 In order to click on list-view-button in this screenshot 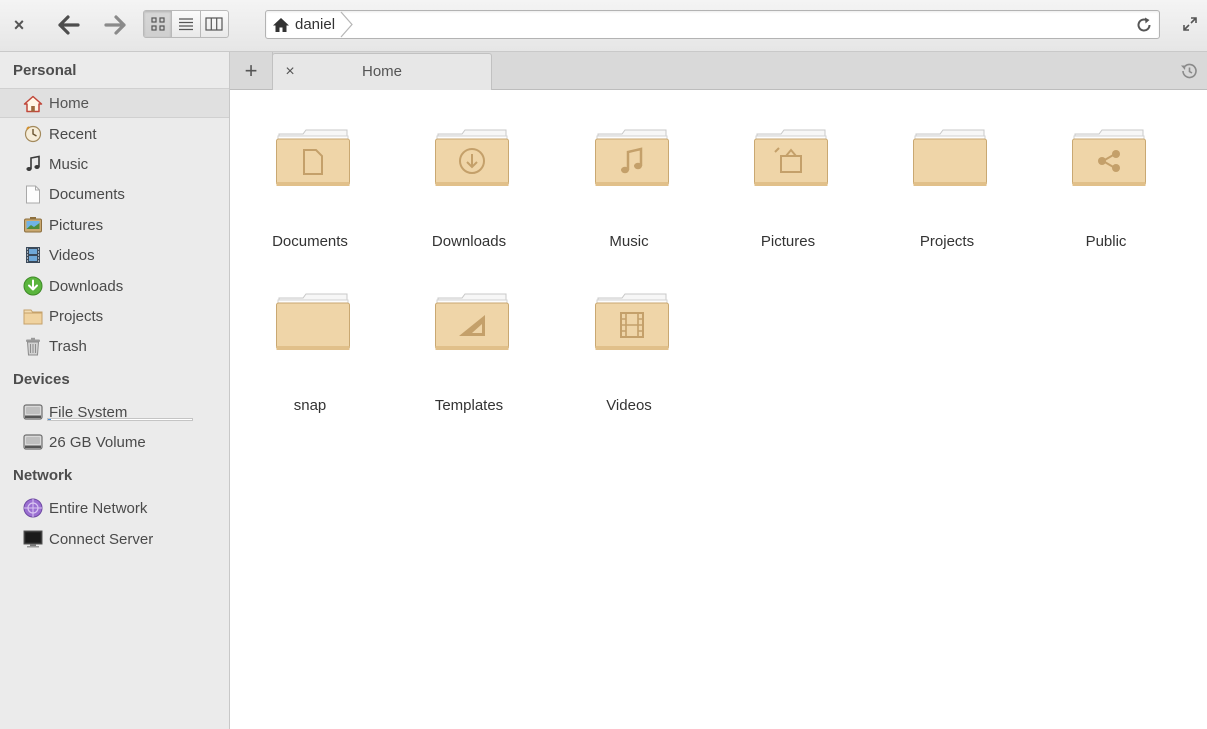, I will do `click(186, 24)`.